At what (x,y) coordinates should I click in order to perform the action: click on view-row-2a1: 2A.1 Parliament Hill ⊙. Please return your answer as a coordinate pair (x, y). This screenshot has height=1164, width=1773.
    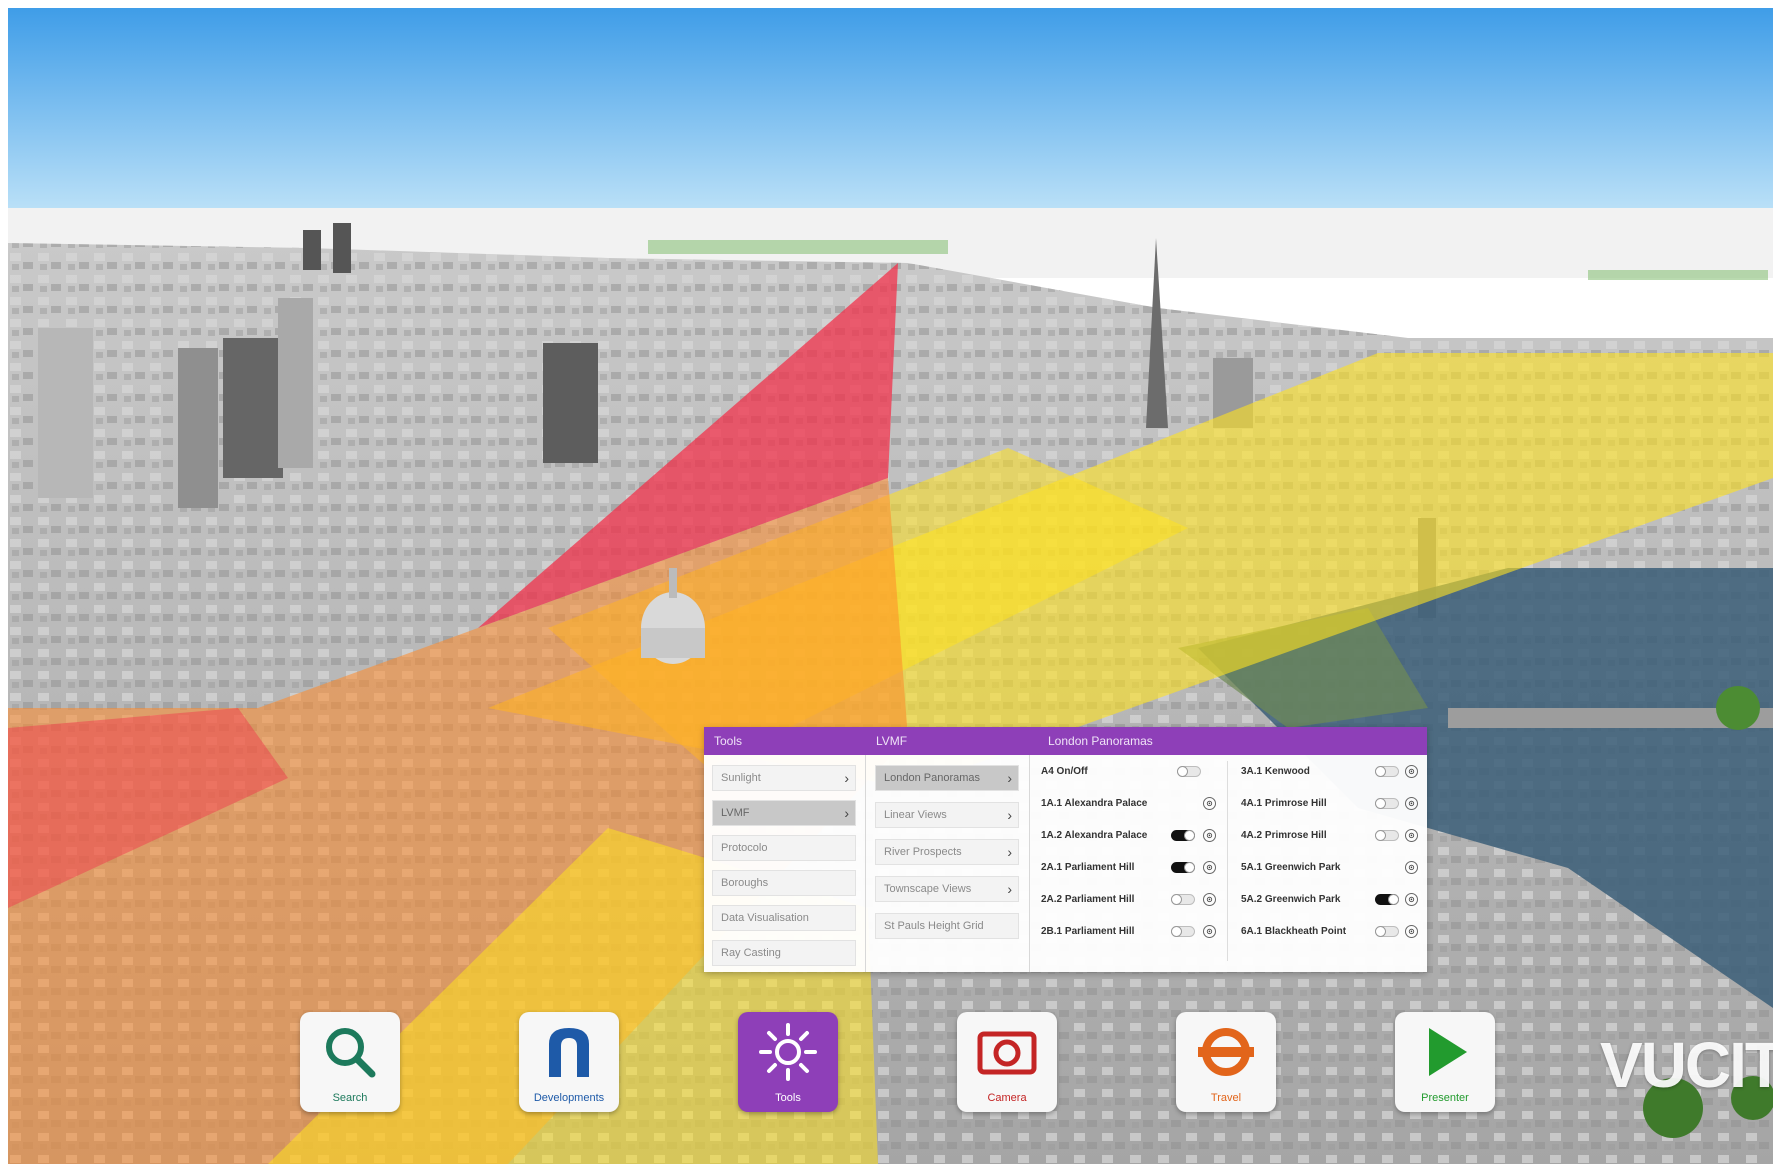
    Looking at the image, I should click on (1128, 868).